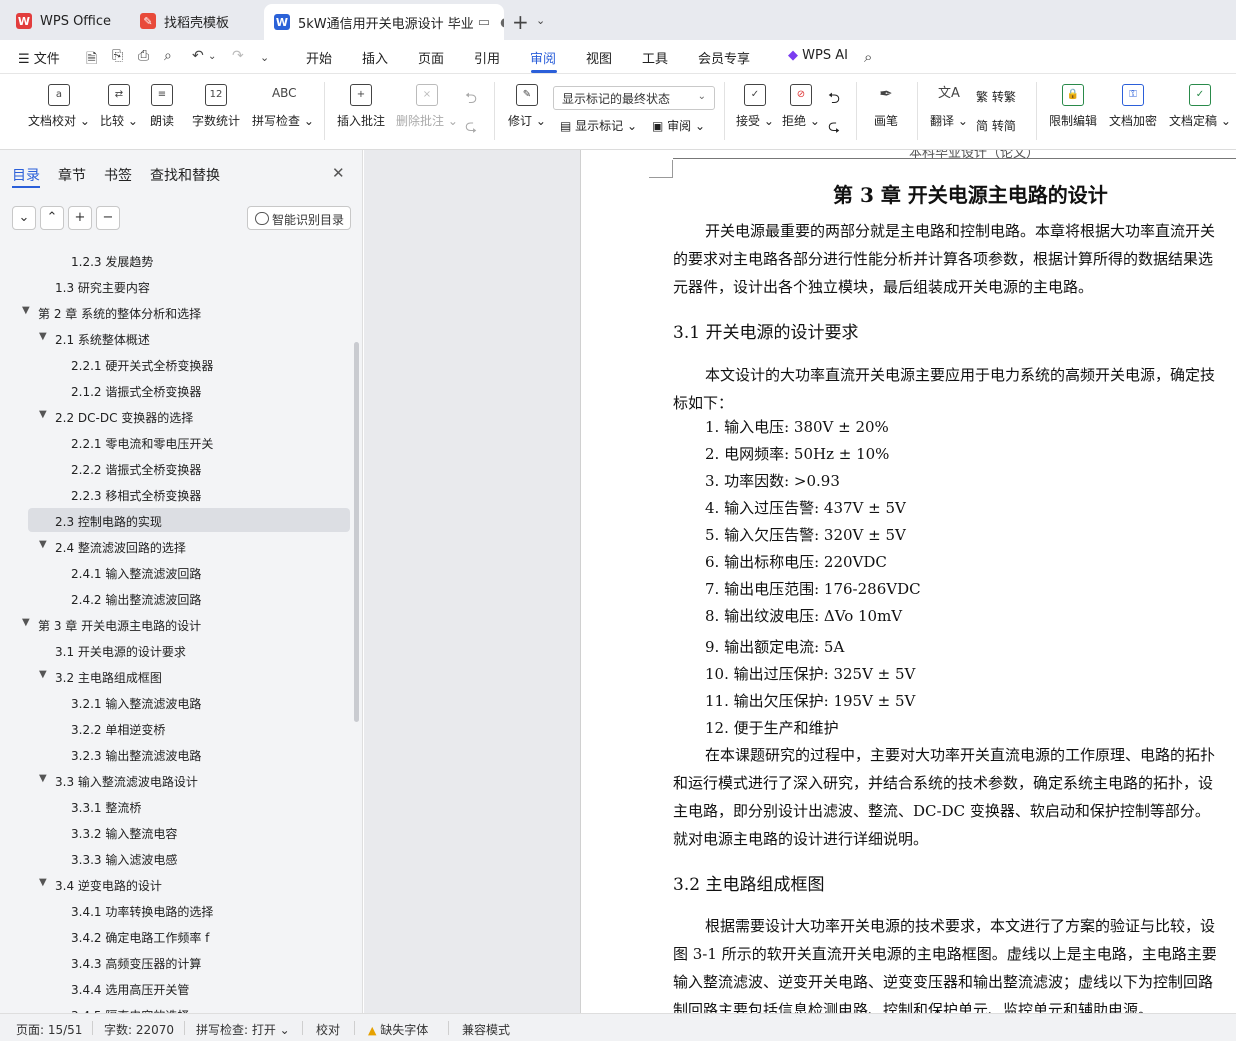 This screenshot has width=1236, height=1041. I want to click on previous-comment-icon: ⮌, so click(471, 100).